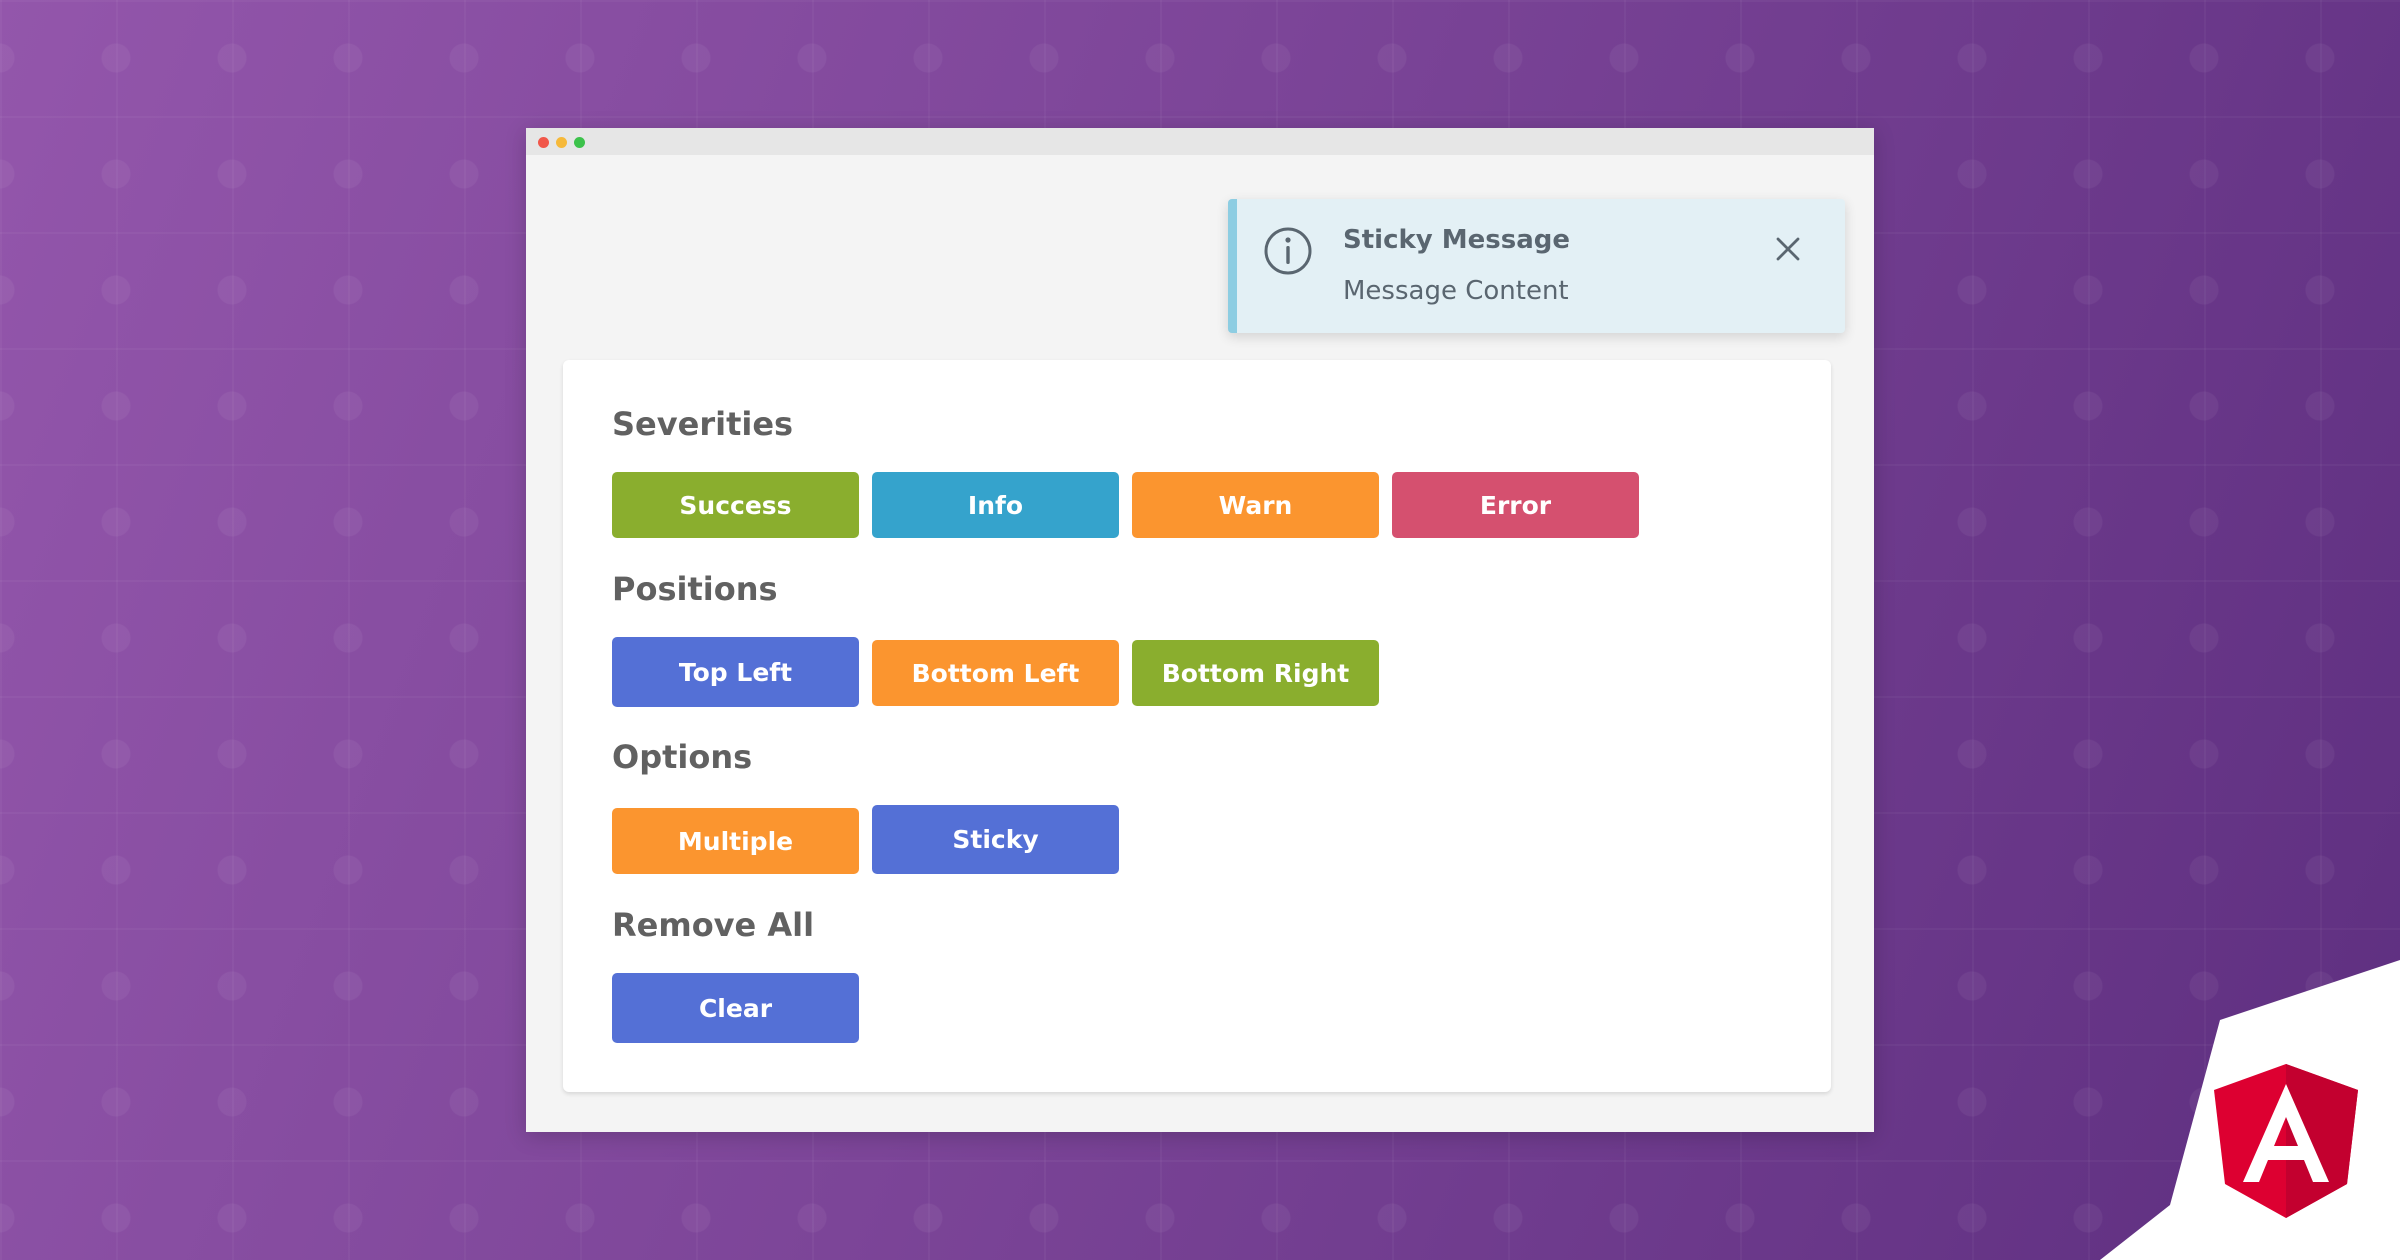 The image size is (2400, 1260). I want to click on window-titlebar, so click(1200, 141).